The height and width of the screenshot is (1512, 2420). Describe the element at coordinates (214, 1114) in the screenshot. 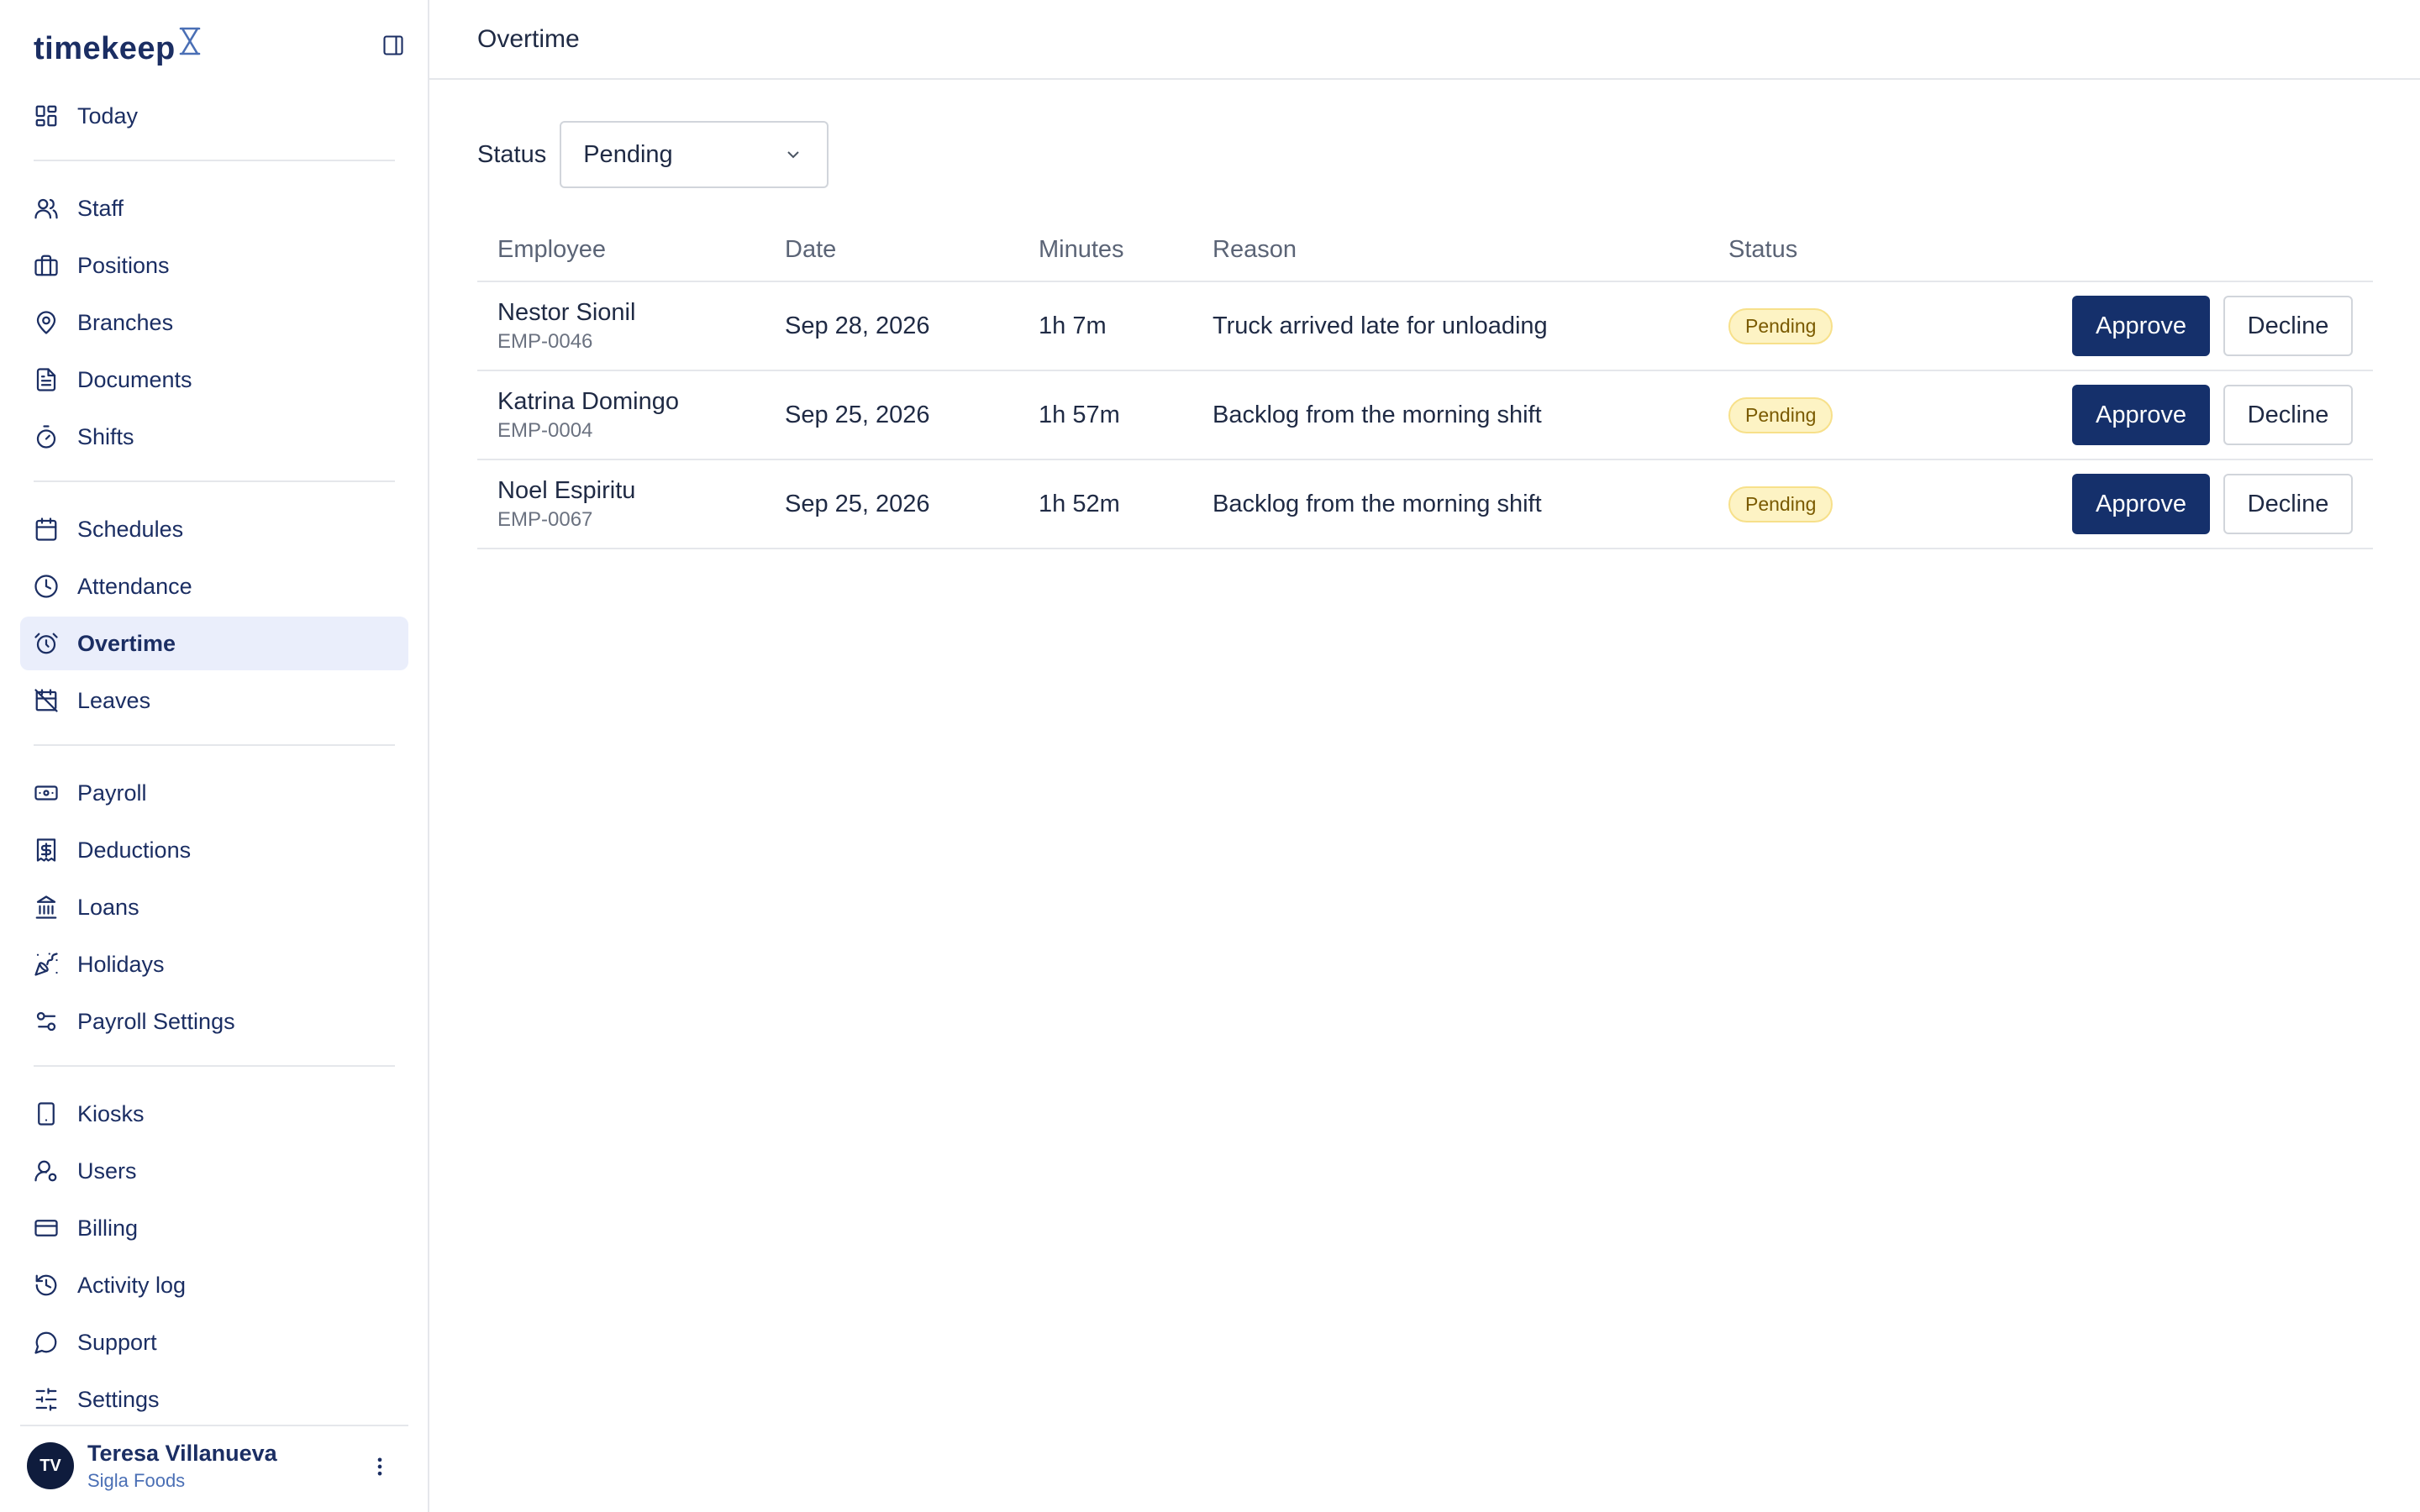

I see `sidebar-item-kiosks: Kiosks` at that location.